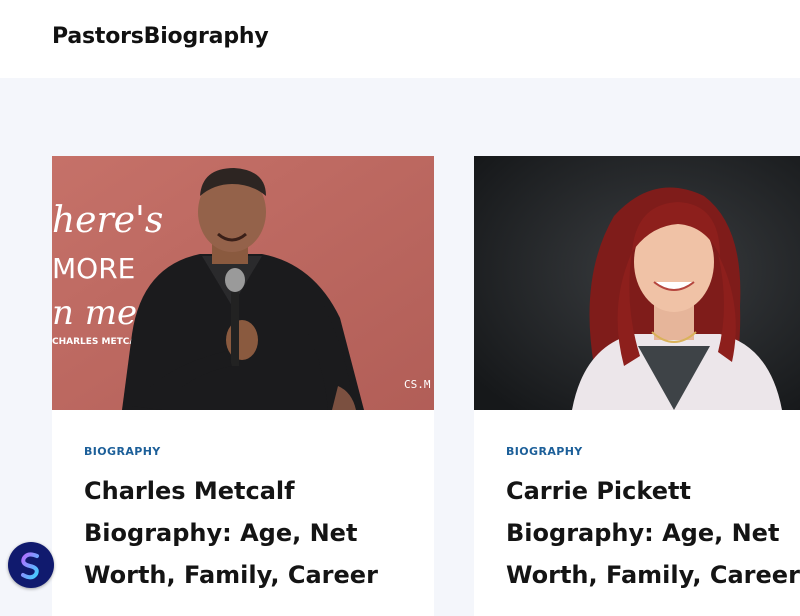 The image size is (800, 616). Describe the element at coordinates (417, 384) in the screenshot. I see `wall-text-corner: CS.M` at that location.